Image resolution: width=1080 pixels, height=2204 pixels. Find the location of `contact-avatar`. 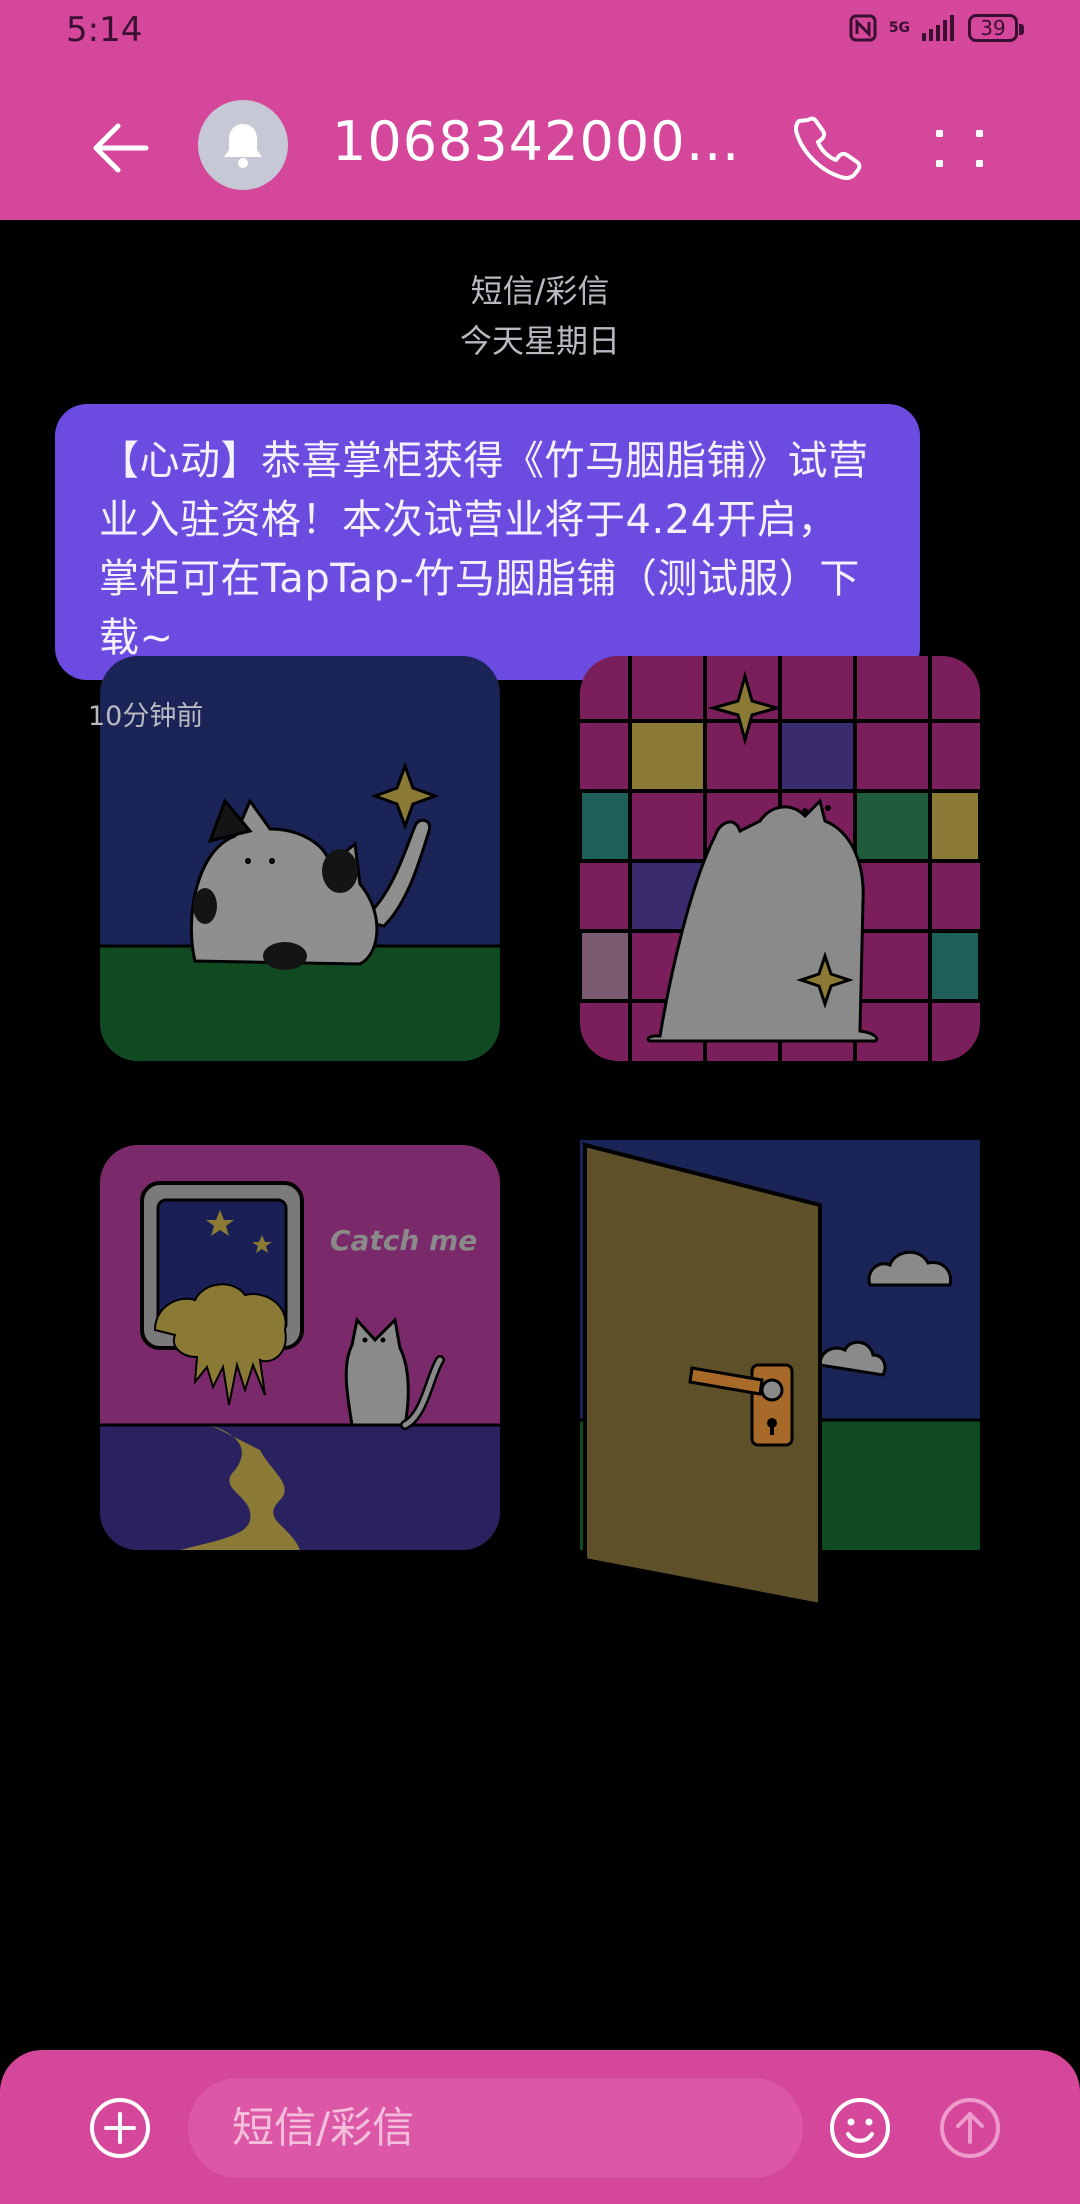

contact-avatar is located at coordinates (243, 145).